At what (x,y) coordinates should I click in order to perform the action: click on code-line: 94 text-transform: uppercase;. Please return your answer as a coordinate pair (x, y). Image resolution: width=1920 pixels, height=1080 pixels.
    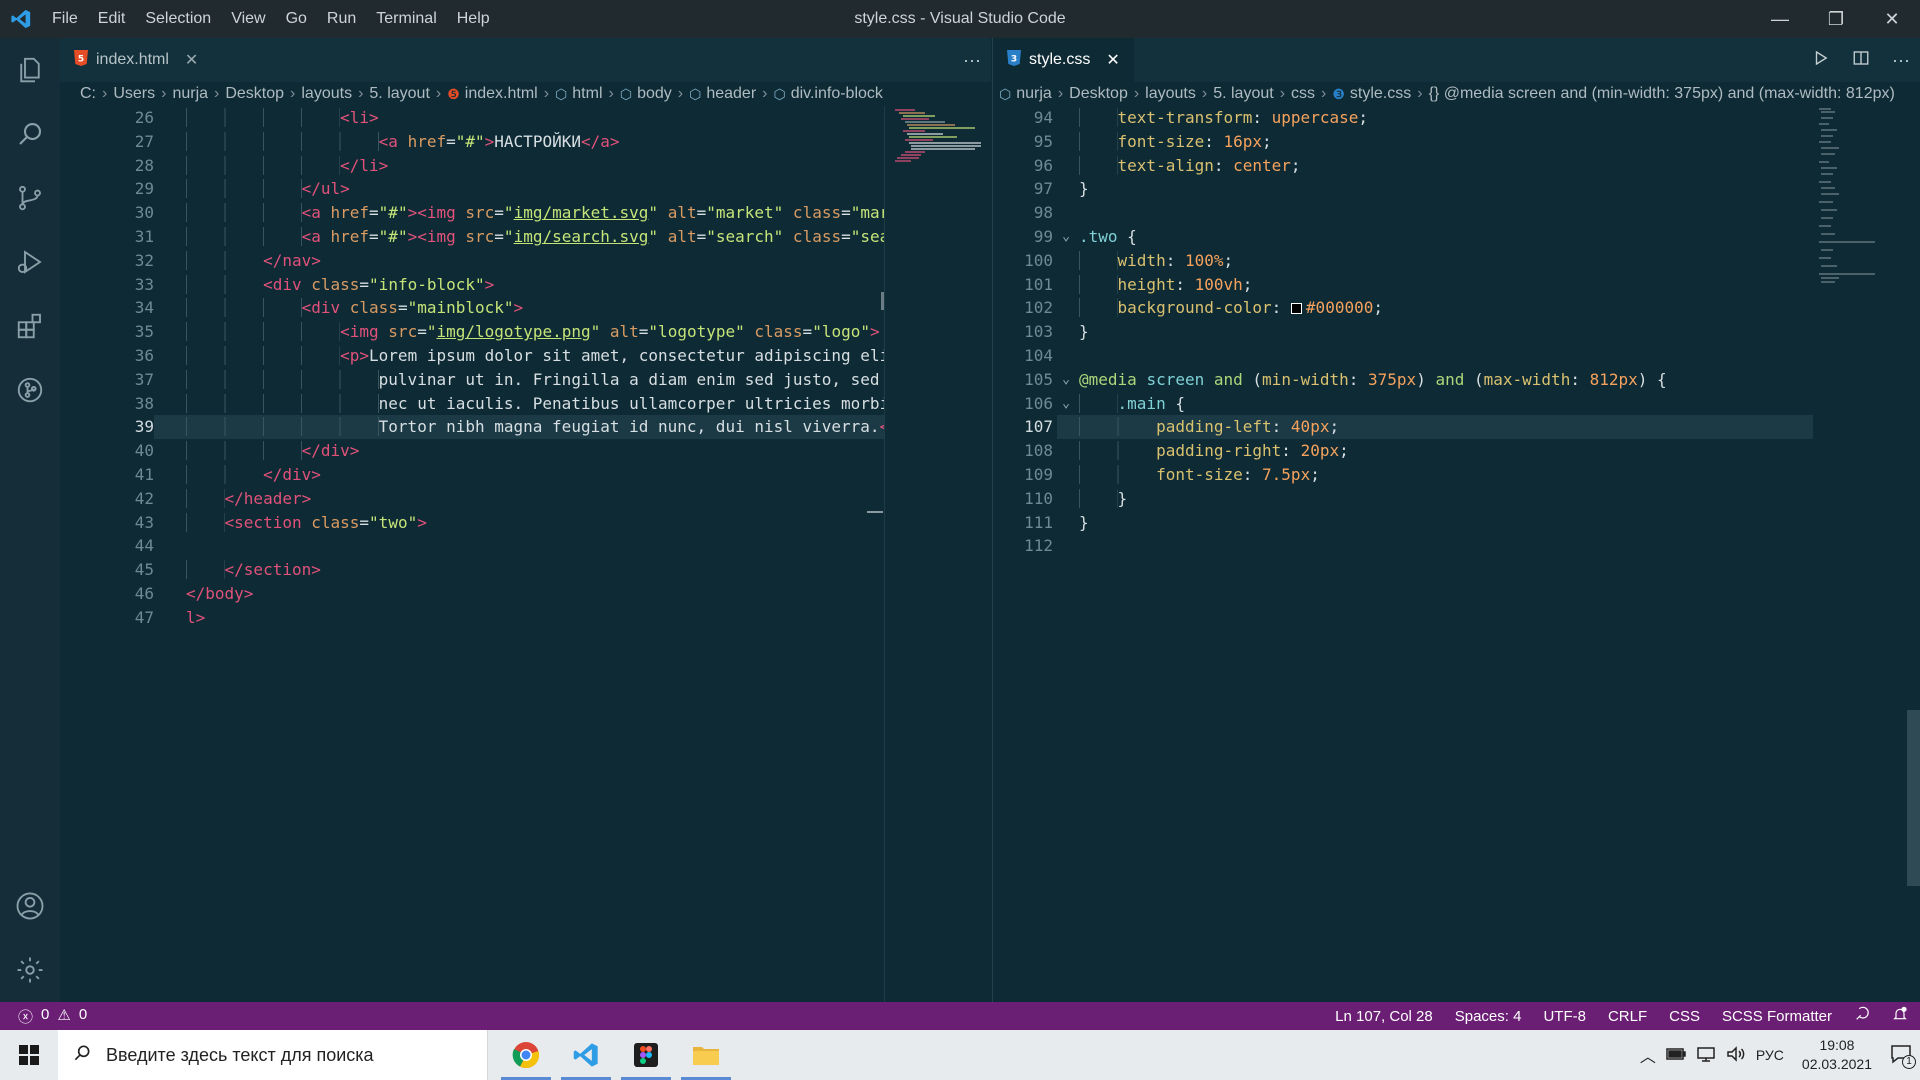
    Looking at the image, I should click on (1404, 118).